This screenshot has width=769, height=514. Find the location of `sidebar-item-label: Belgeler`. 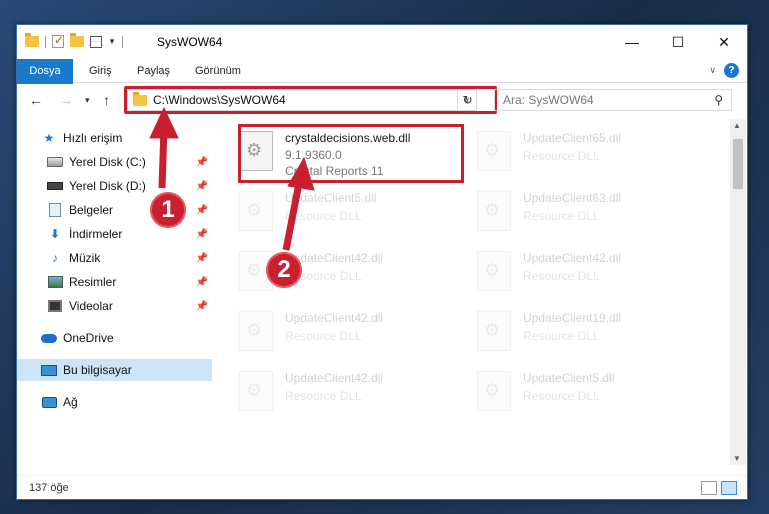

sidebar-item-label: Belgeler is located at coordinates (91, 210).